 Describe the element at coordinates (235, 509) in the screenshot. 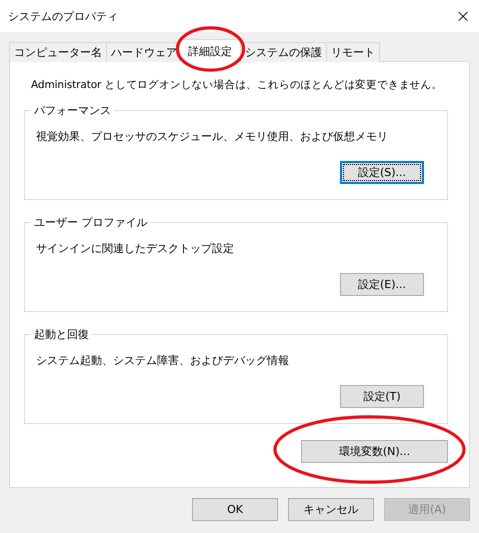

I see `ok-button: OK` at that location.